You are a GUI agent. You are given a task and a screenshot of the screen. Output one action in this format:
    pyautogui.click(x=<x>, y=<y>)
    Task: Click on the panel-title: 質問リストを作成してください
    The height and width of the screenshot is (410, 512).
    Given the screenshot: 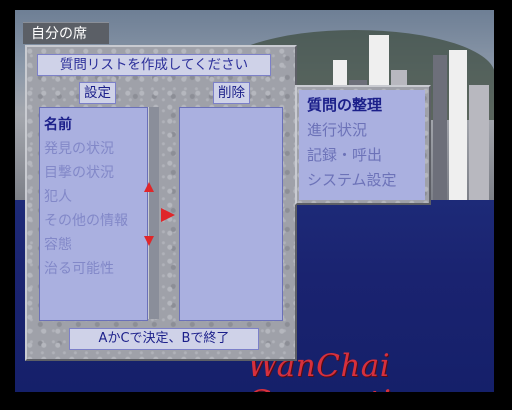 What is the action you would take?
    pyautogui.click(x=154, y=65)
    